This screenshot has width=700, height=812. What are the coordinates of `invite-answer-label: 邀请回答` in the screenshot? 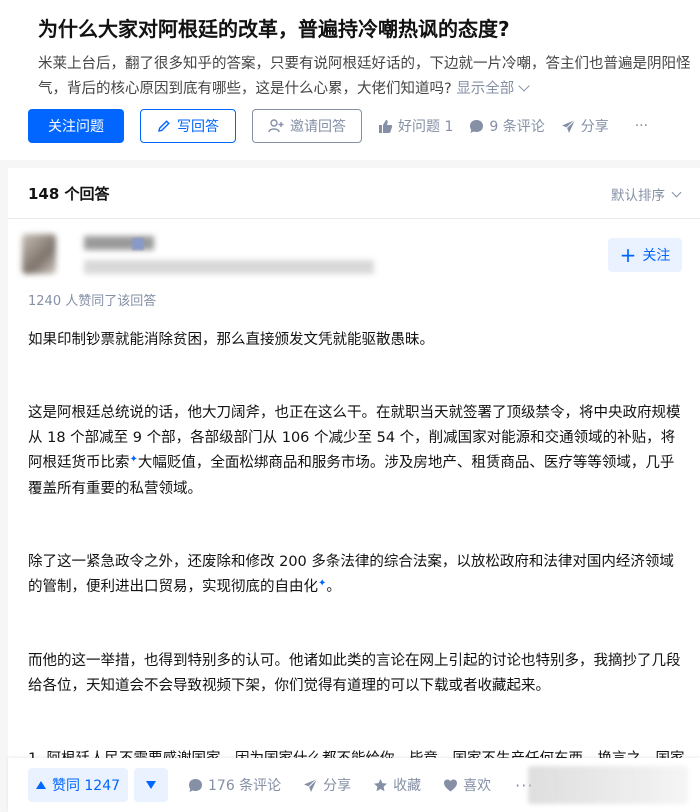 It's located at (318, 127).